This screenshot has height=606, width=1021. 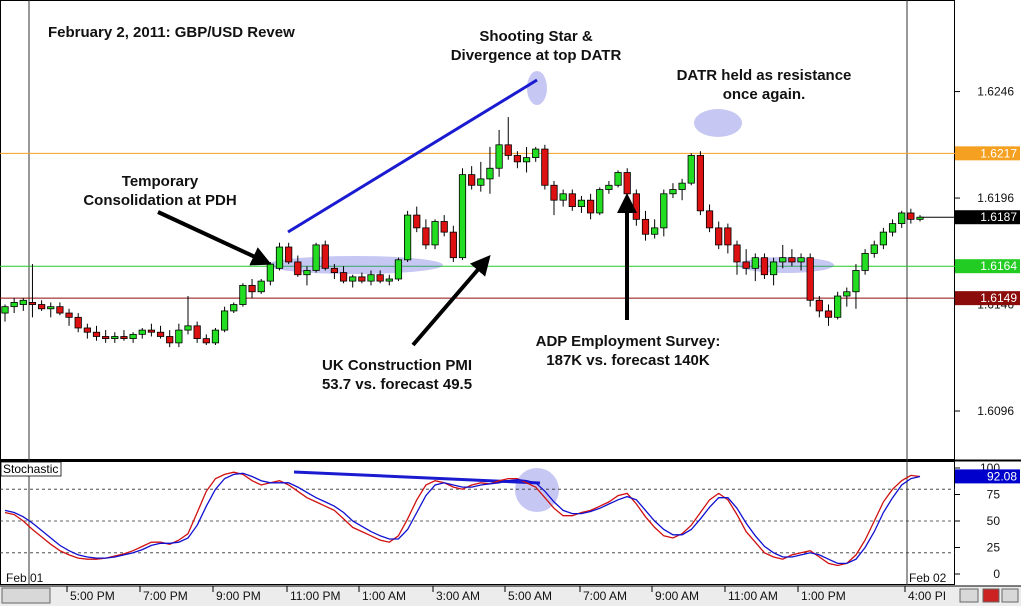 I want to click on level-box-label-1: 1.6164, so click(x=998, y=266).